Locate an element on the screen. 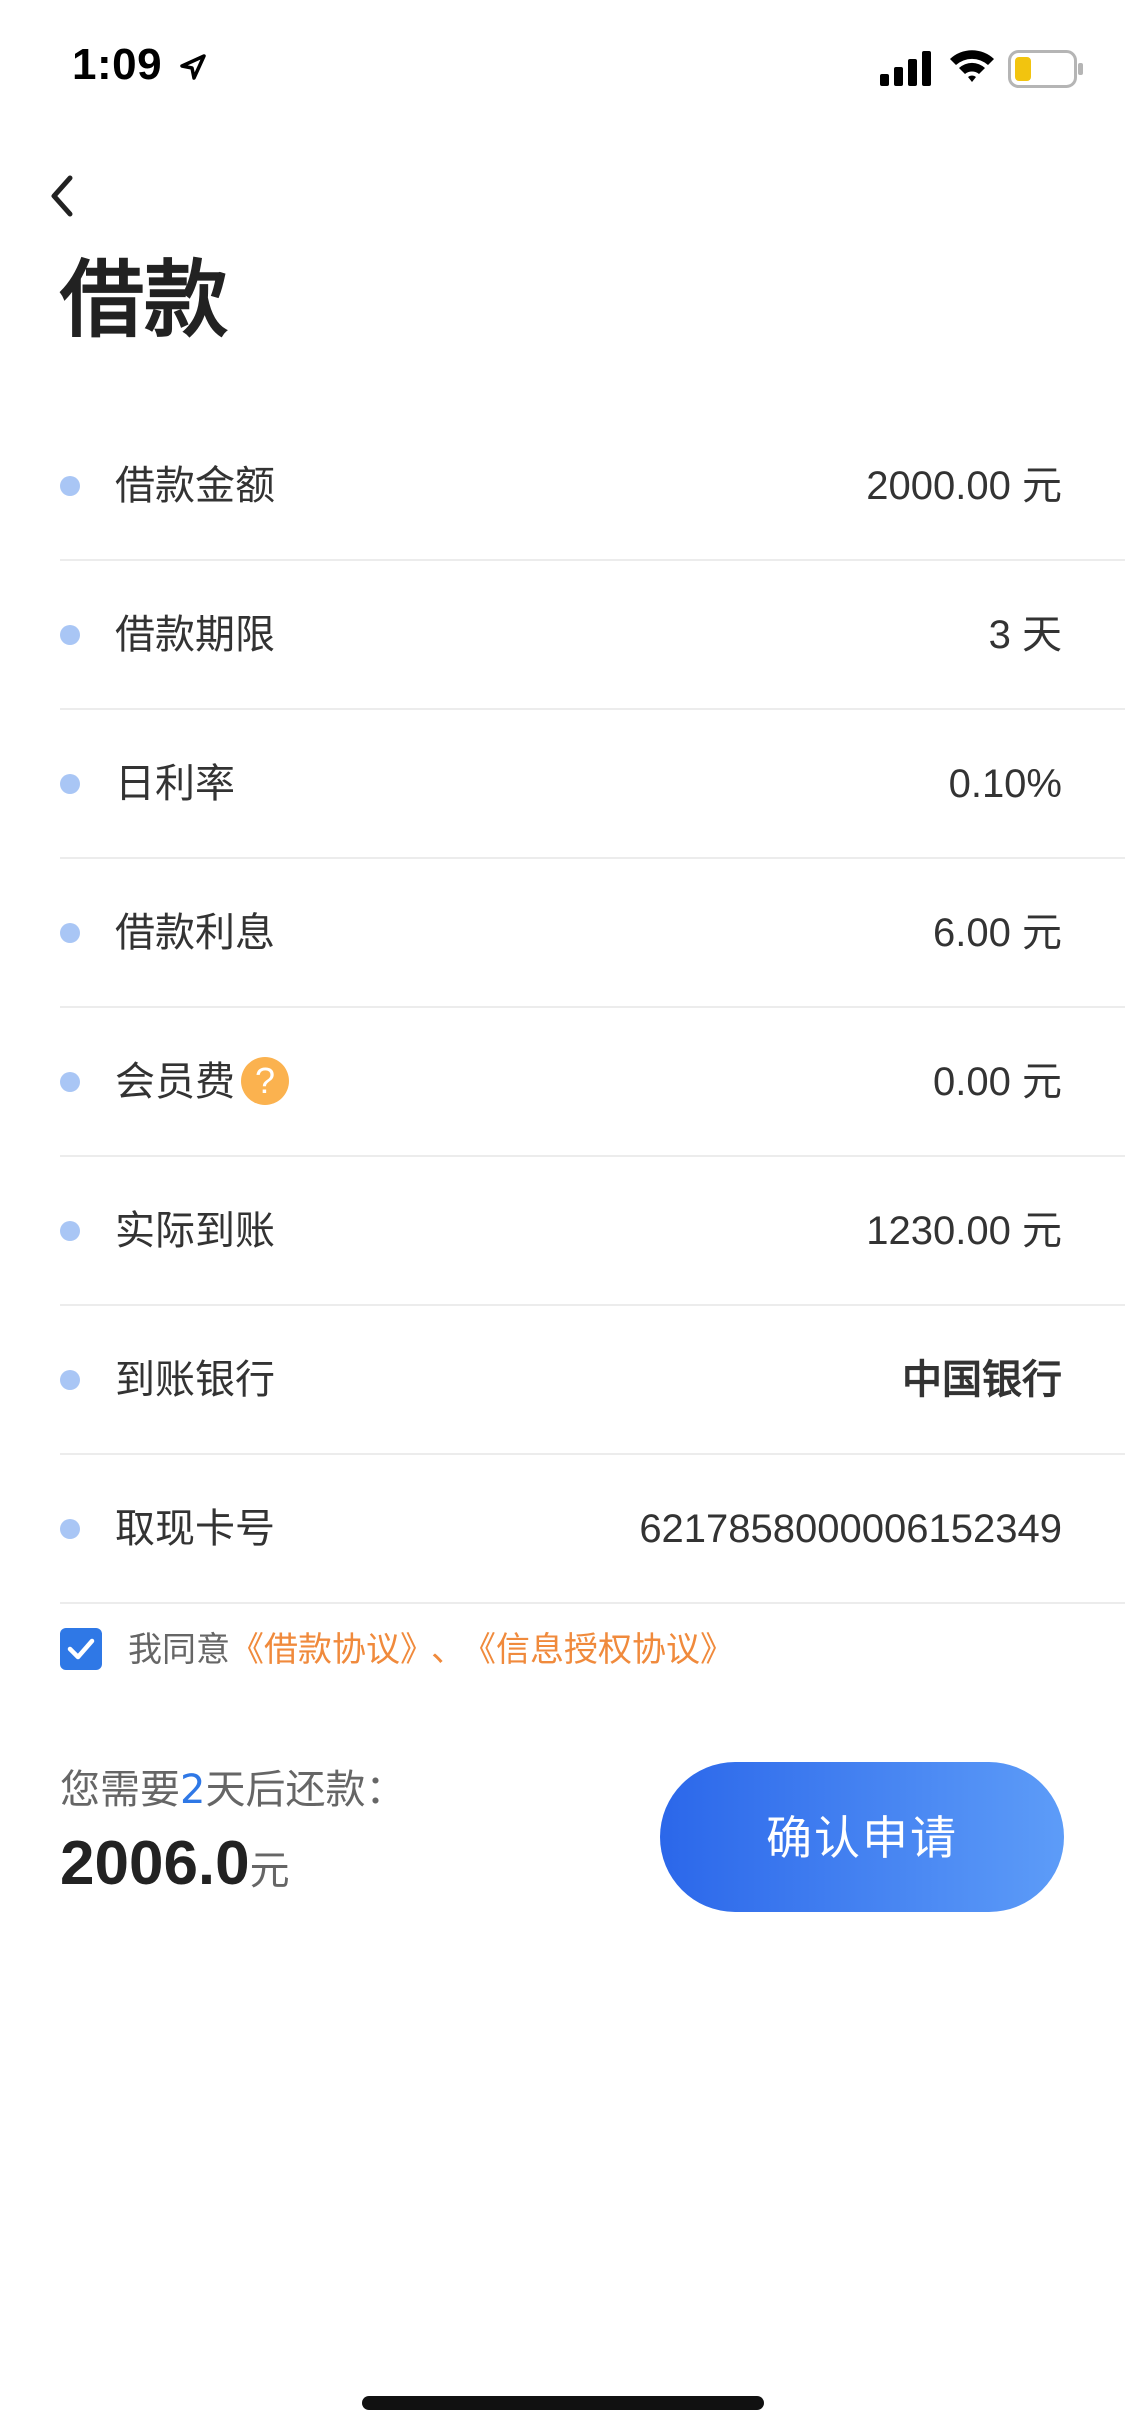 The height and width of the screenshot is (2436, 1125). row-value: 3 天 is located at coordinates (1025, 635).